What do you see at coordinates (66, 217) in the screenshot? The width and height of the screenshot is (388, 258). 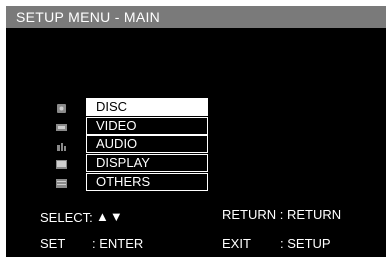 I see `select-hint-label: SELECT:` at bounding box center [66, 217].